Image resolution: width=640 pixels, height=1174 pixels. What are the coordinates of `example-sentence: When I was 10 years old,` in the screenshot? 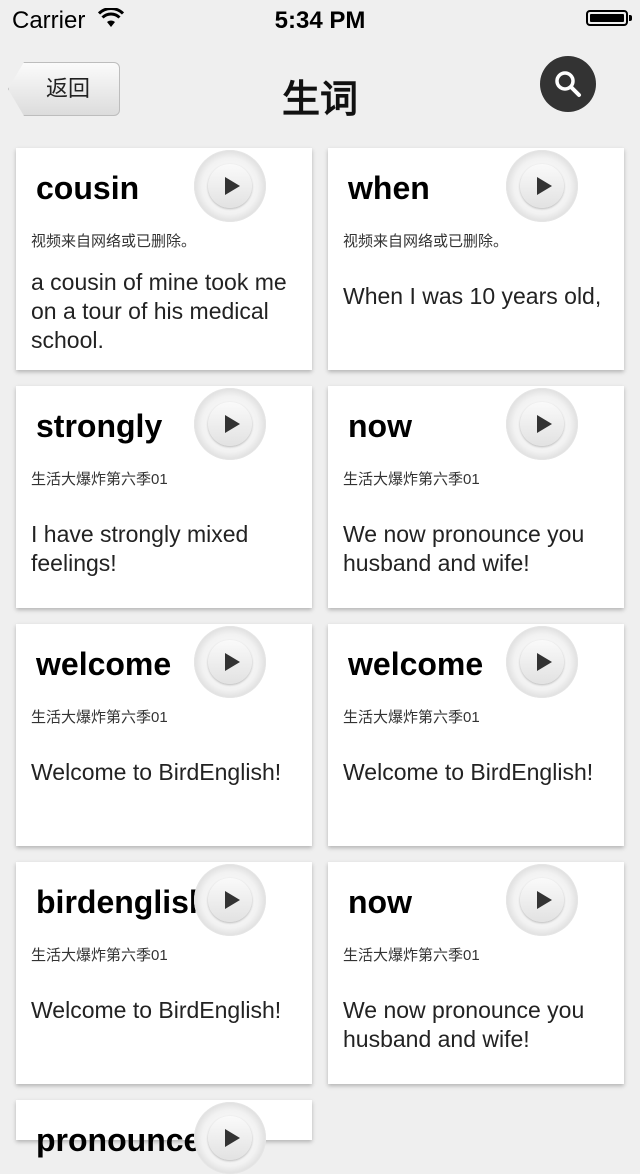 It's located at (472, 296).